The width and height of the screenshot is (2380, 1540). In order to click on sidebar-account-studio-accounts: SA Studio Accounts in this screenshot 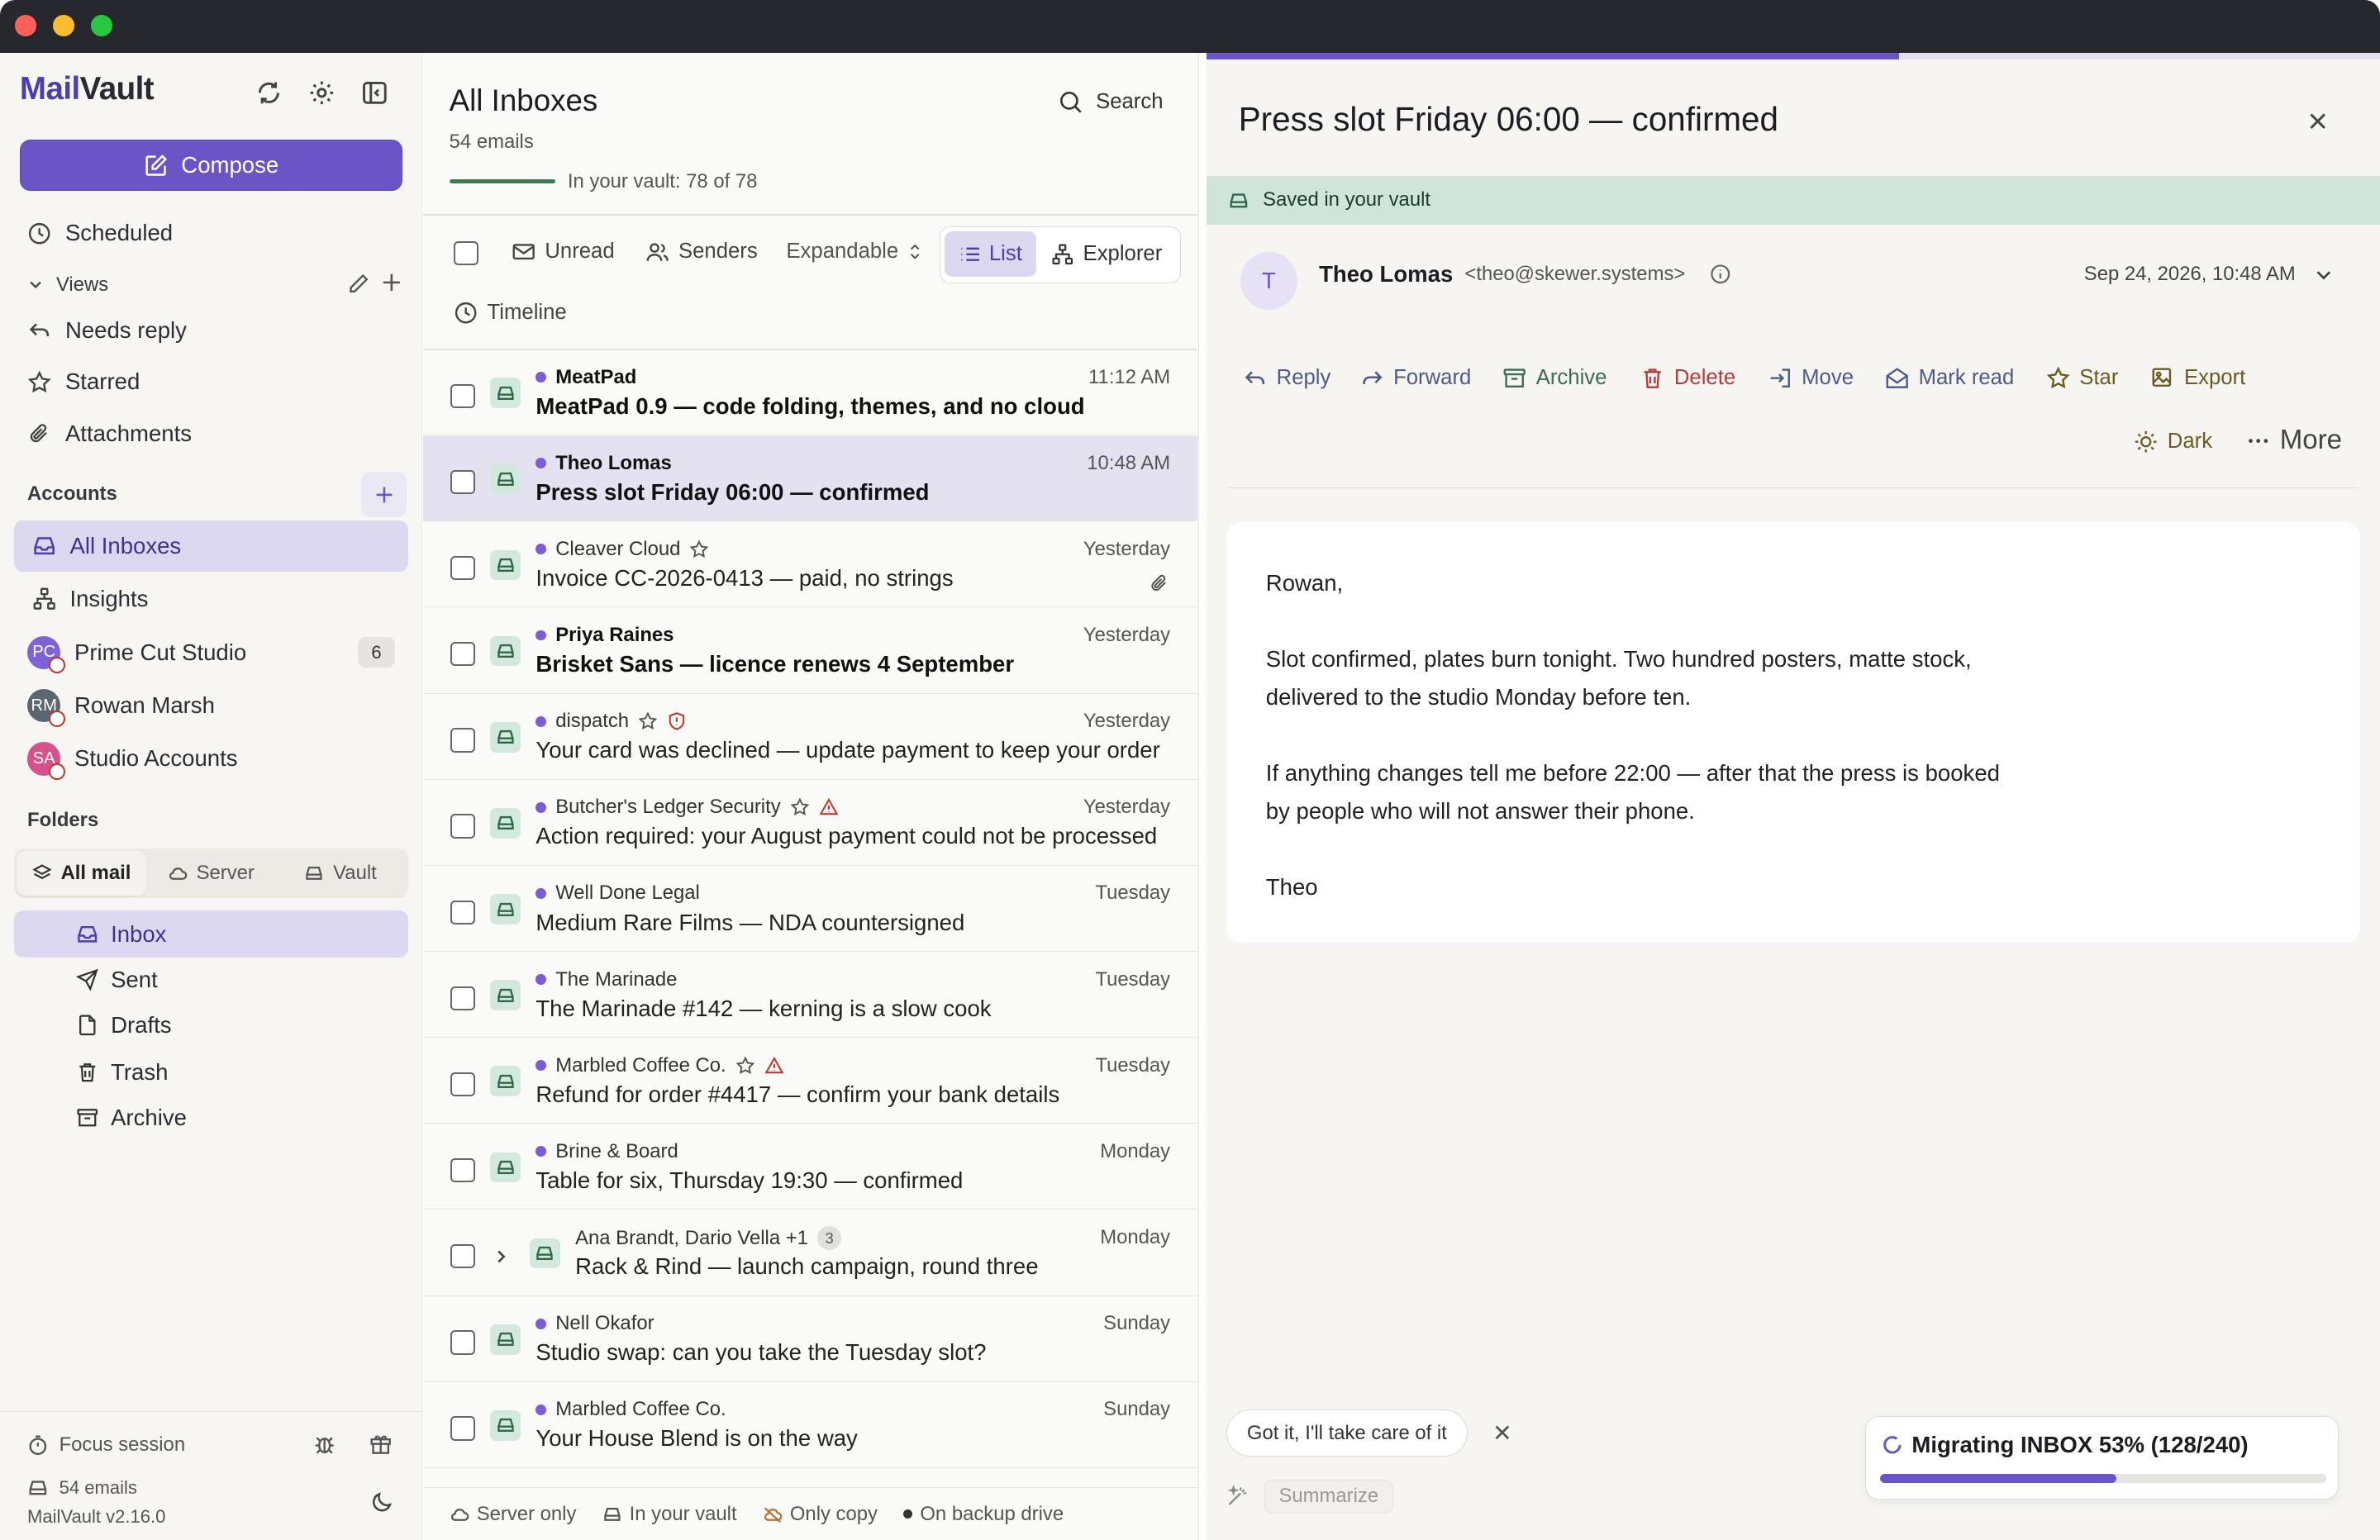, I will do `click(132, 761)`.